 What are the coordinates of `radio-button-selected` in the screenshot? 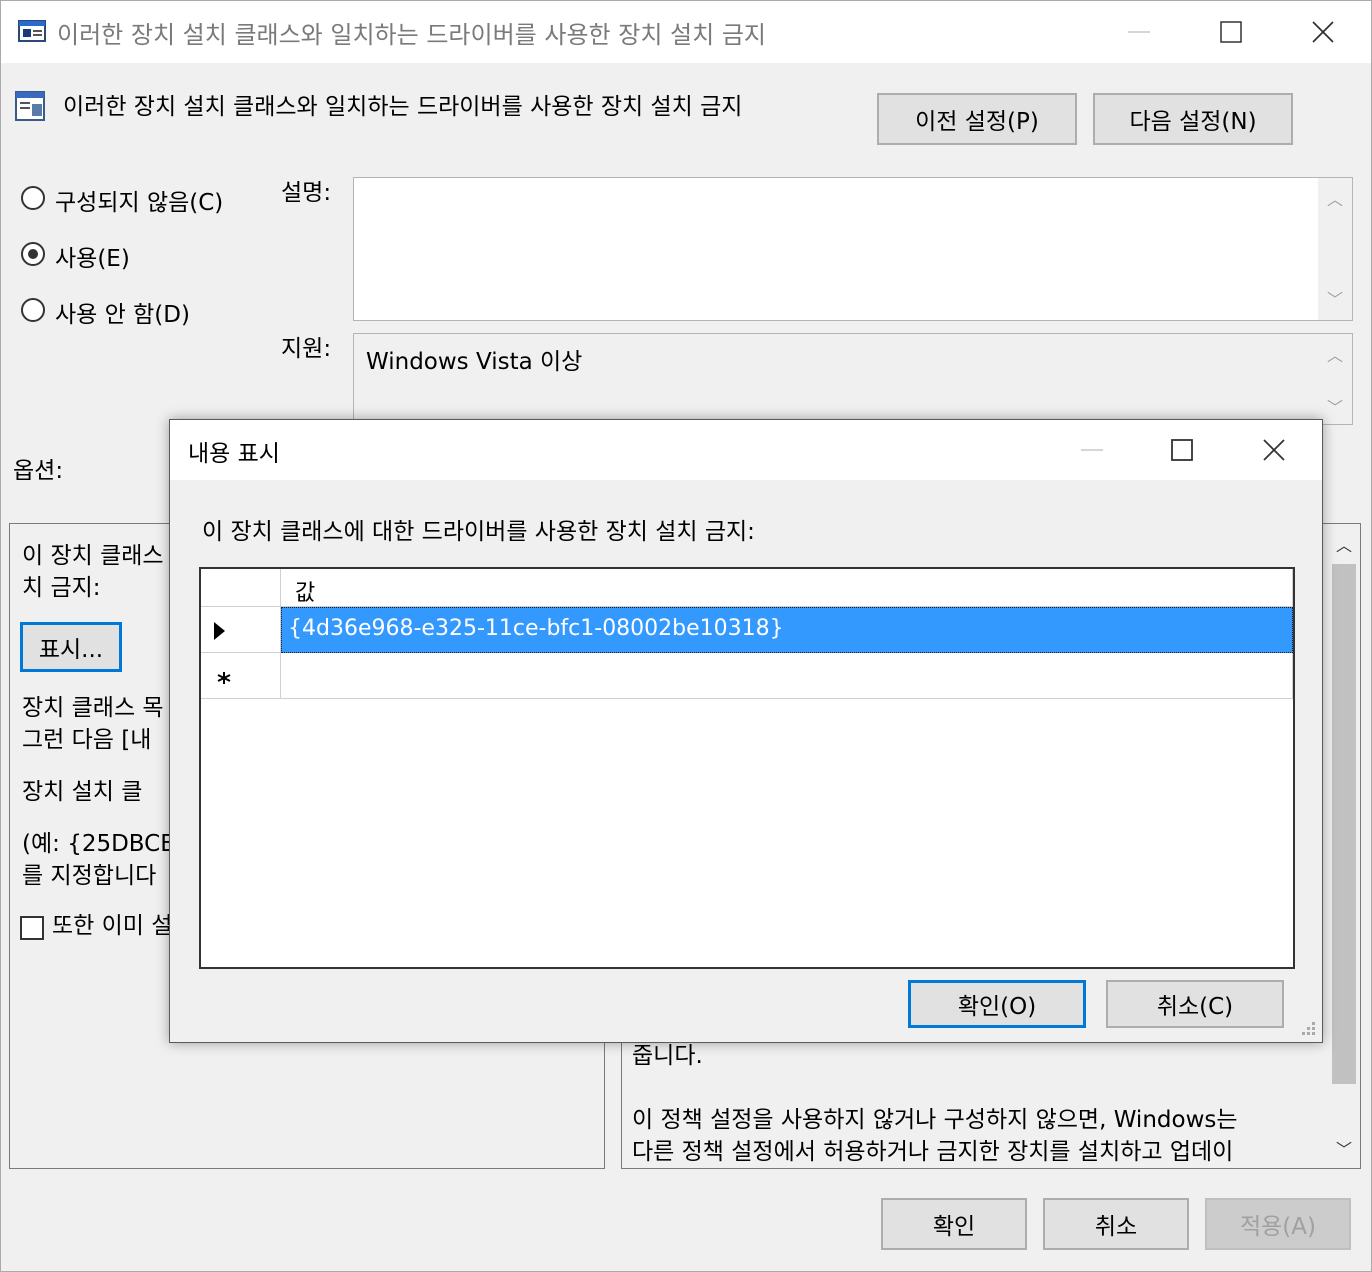 It's located at (33, 254).